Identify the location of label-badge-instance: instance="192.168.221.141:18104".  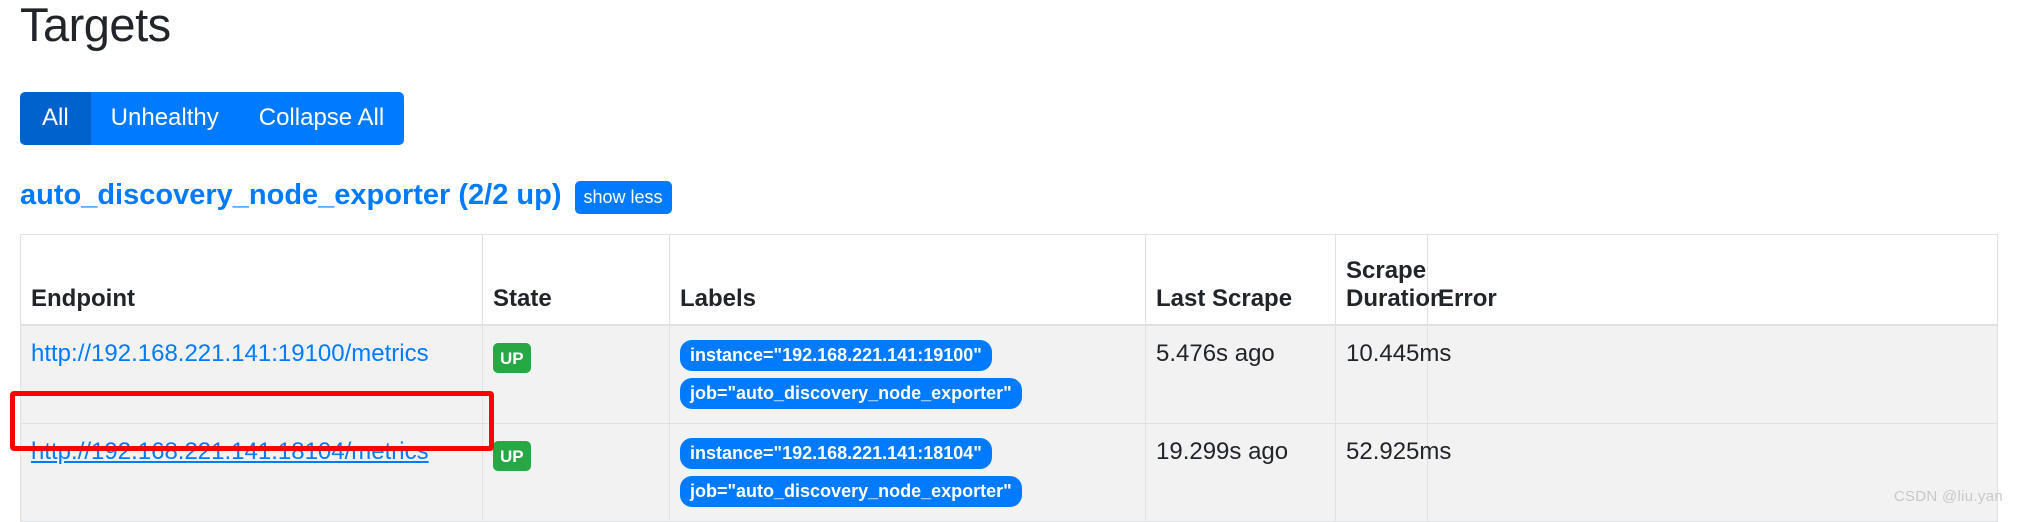
(836, 454).